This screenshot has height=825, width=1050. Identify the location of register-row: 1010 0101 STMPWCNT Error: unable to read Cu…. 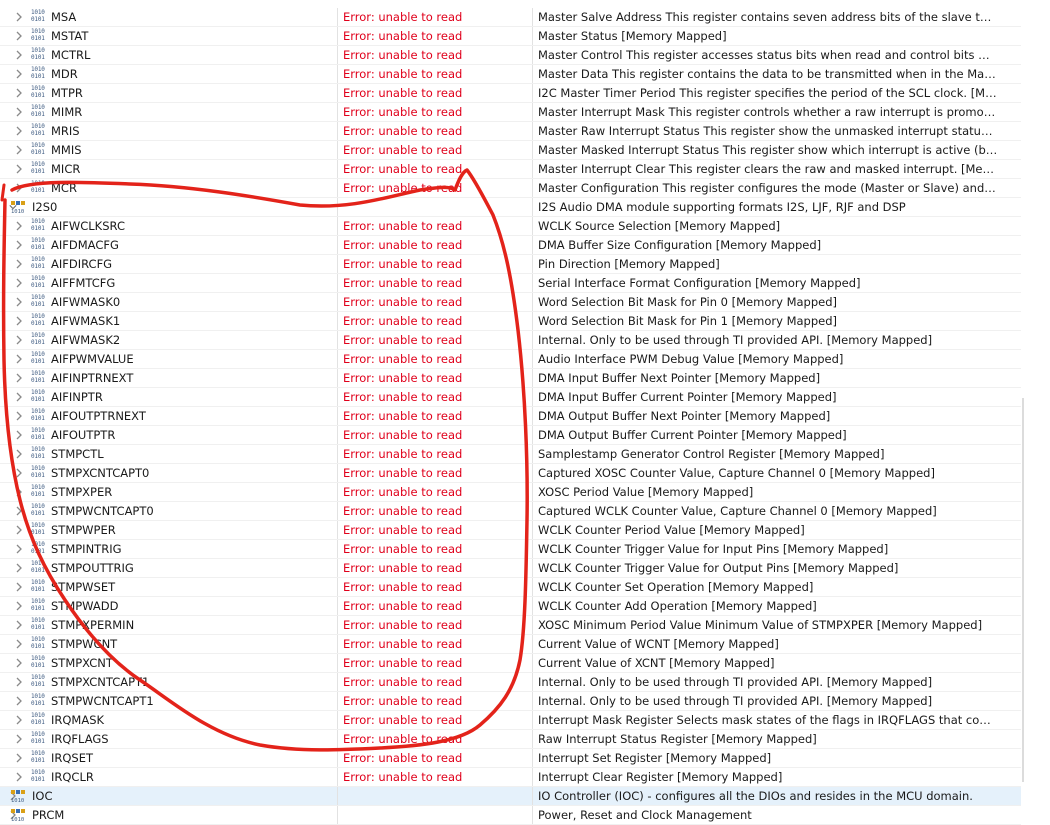
(510, 644).